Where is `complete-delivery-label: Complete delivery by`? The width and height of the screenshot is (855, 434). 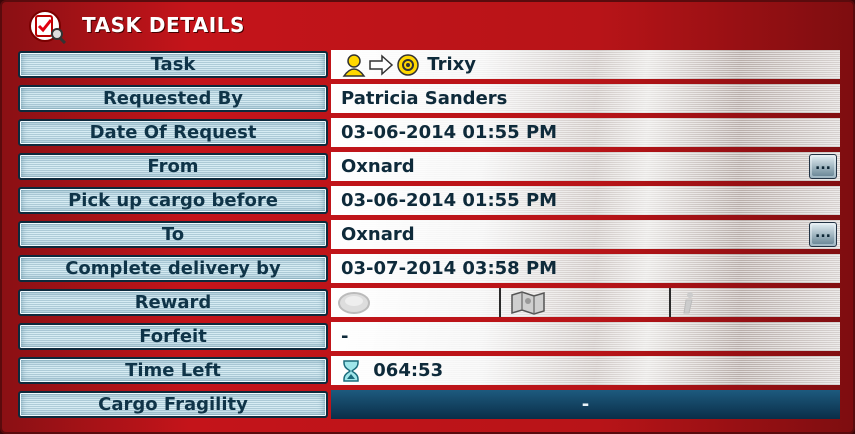 complete-delivery-label: Complete delivery by is located at coordinates (173, 268).